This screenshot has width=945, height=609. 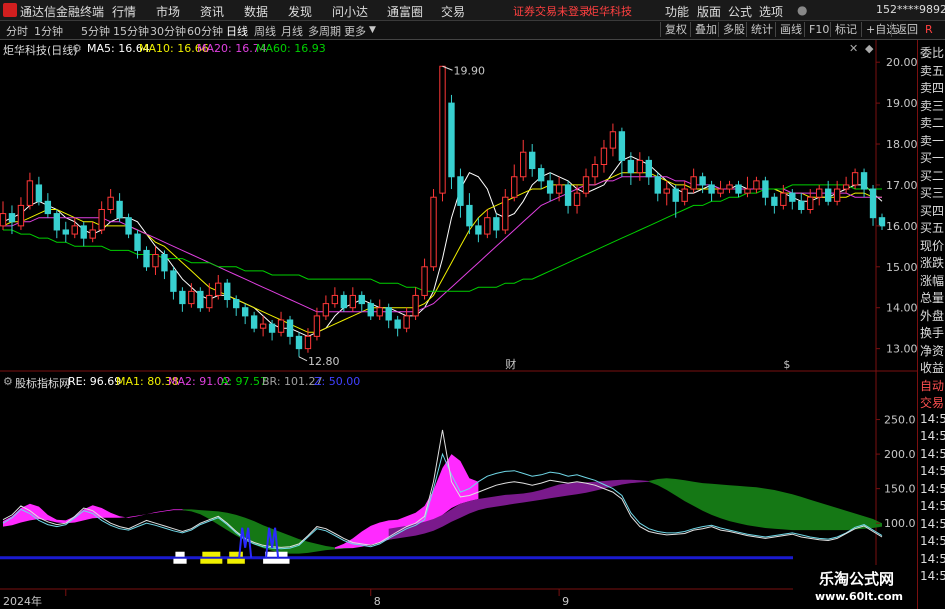 I want to click on btn-draw: 画线, so click(x=790, y=29).